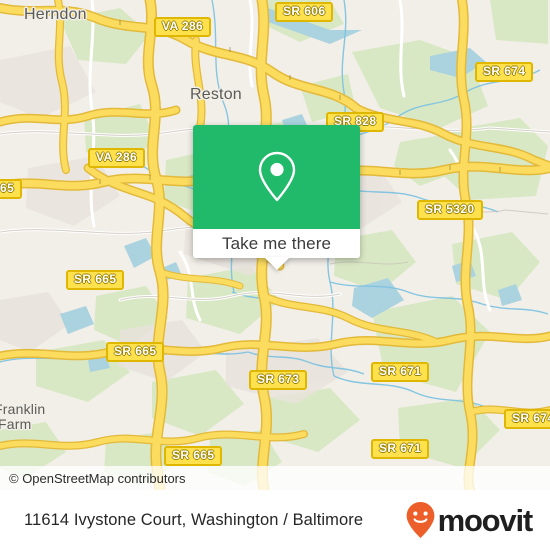 Image resolution: width=550 pixels, height=550 pixels. What do you see at coordinates (276, 263) in the screenshot?
I see `popup-pointer-tip` at bounding box center [276, 263].